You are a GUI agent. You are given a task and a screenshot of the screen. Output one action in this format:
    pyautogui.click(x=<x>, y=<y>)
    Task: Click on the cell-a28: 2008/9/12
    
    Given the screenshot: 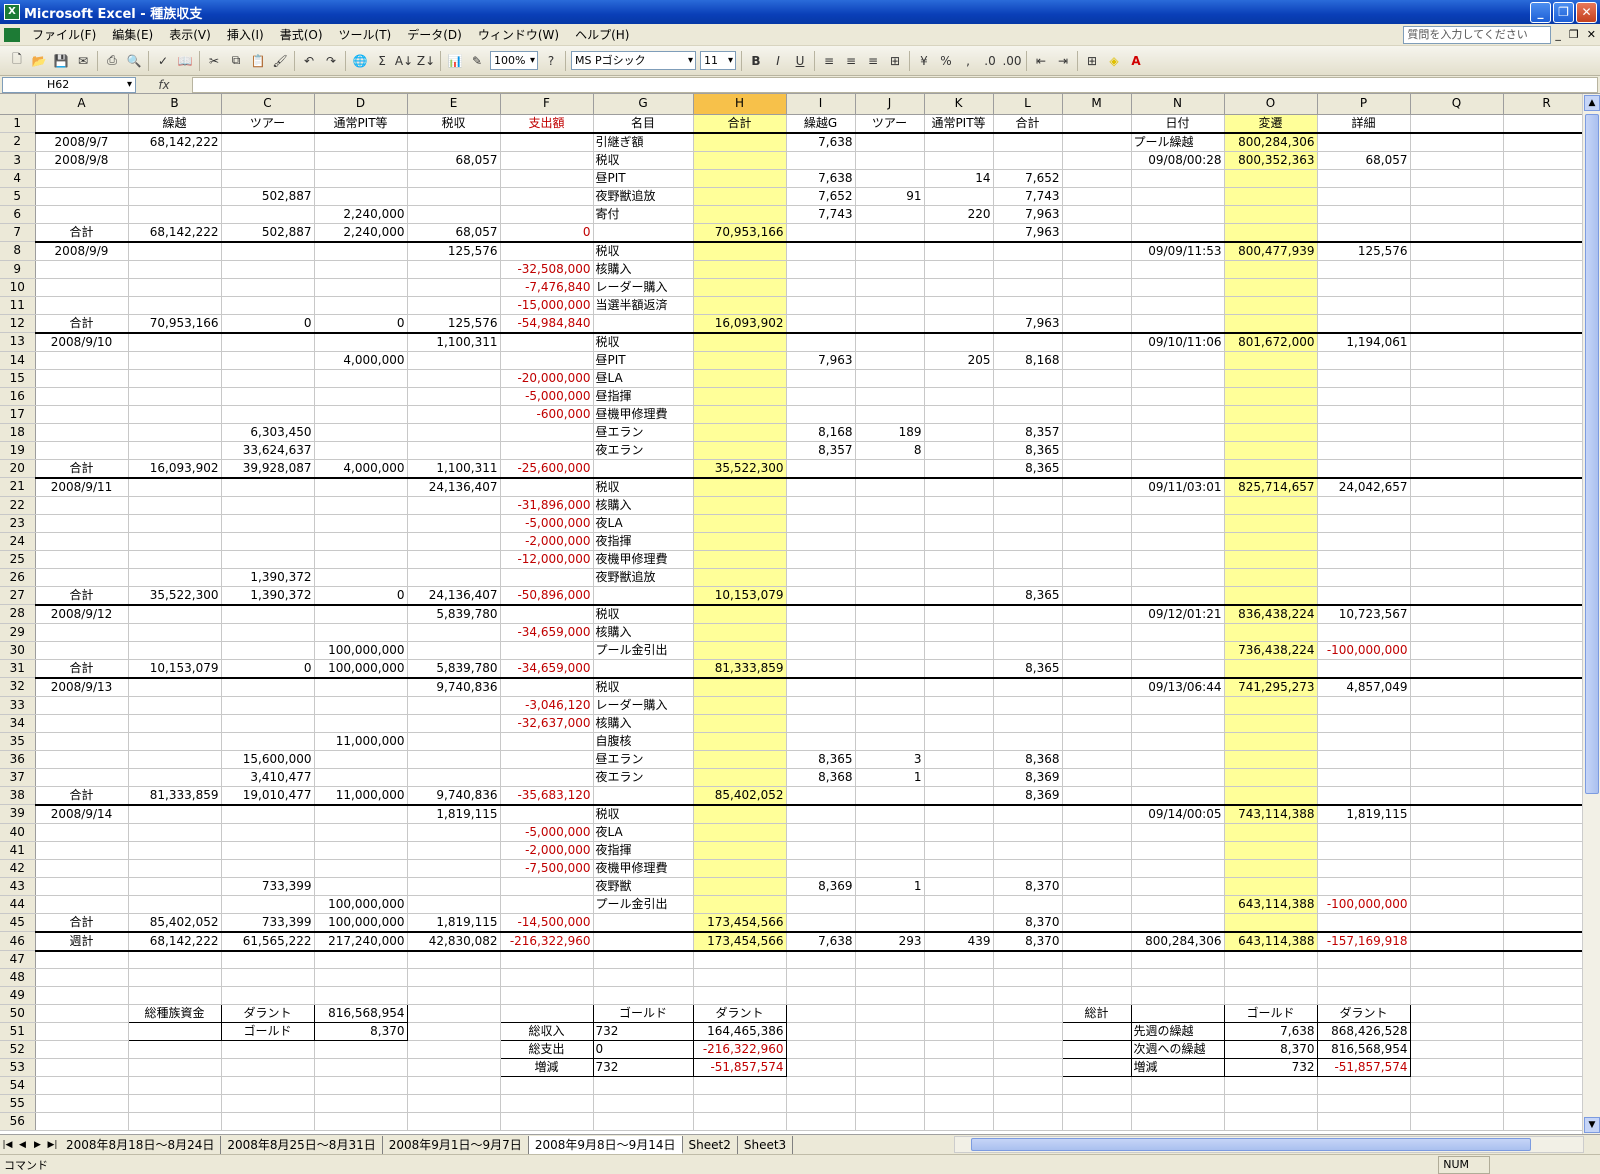 What is the action you would take?
    pyautogui.click(x=82, y=614)
    